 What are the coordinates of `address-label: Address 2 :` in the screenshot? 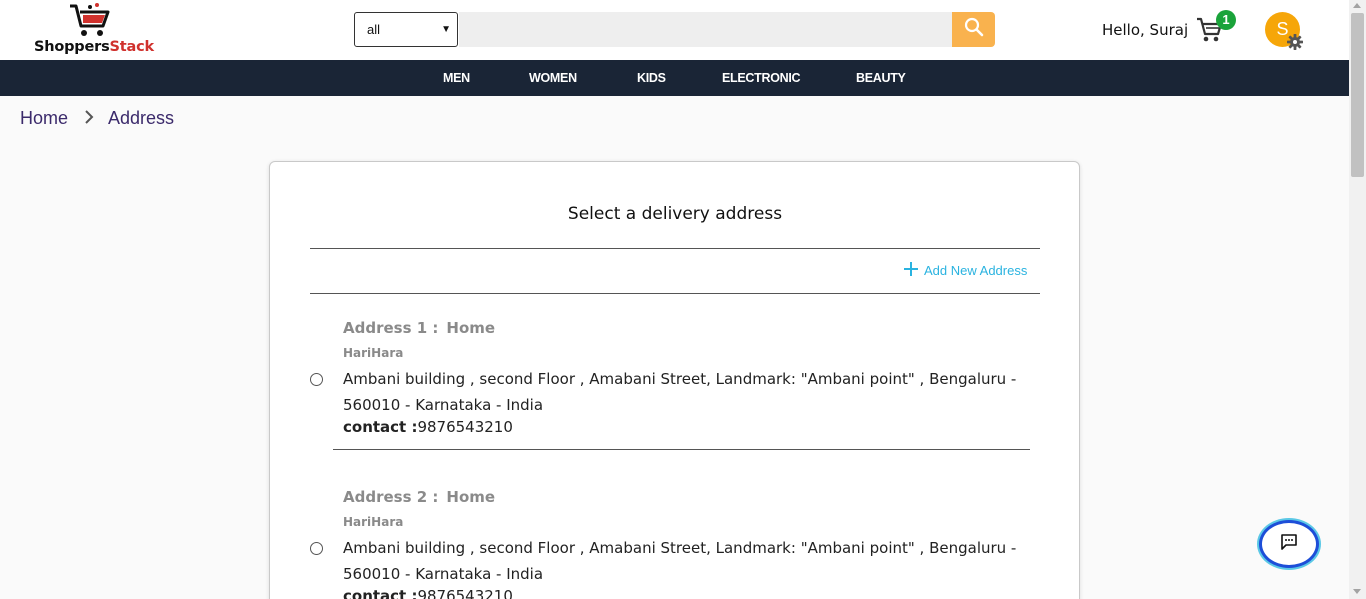 It's located at (391, 497).